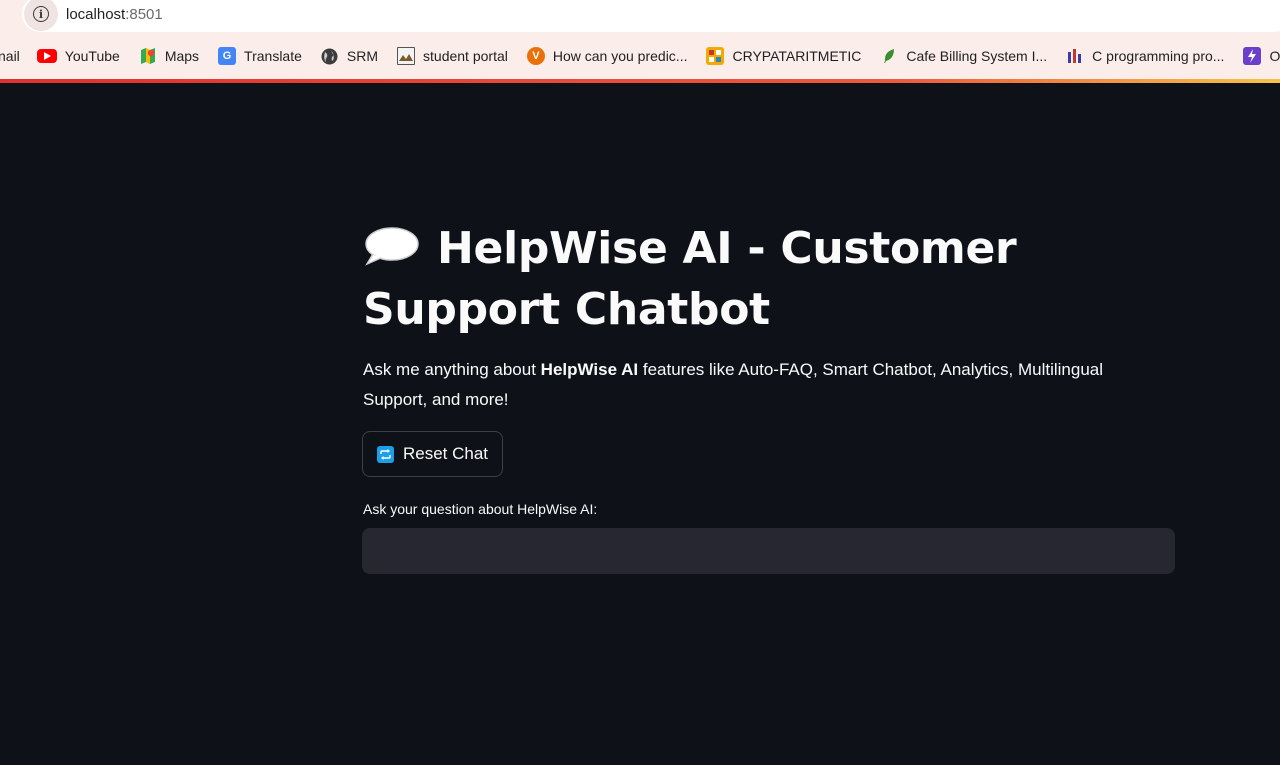 Image resolution: width=1280 pixels, height=765 pixels. Describe the element at coordinates (227, 56) in the screenshot. I see `translate-icon: G` at that location.